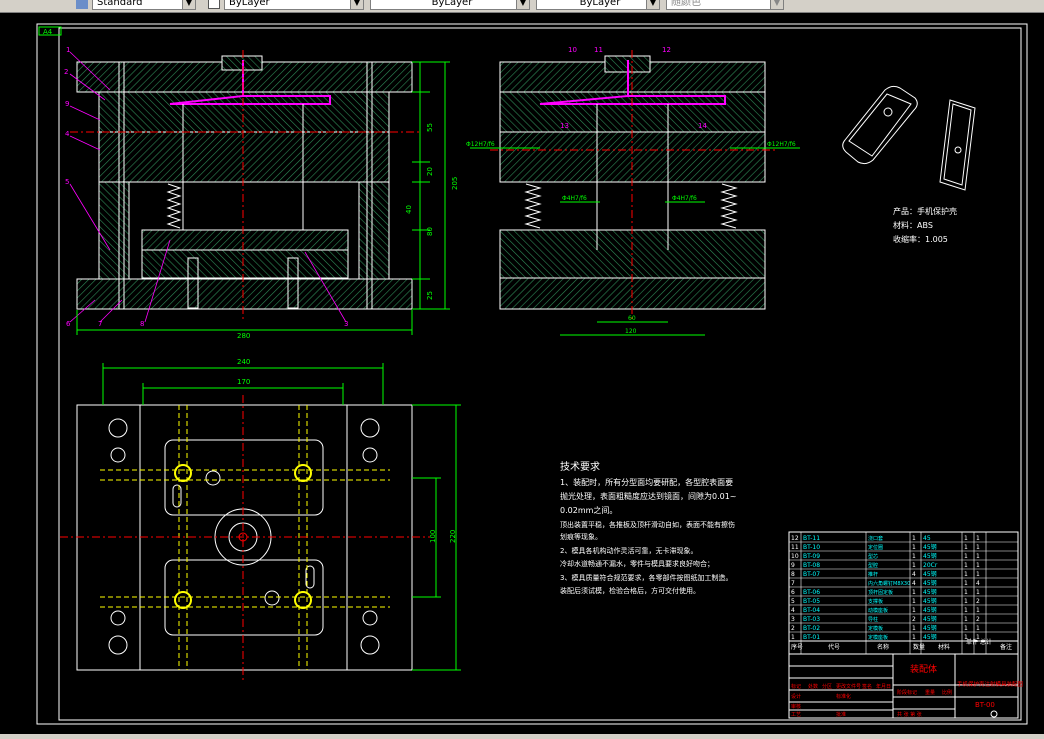 This screenshot has height=739, width=1044. What do you see at coordinates (214, 4) in the screenshot?
I see `layer-color-icon` at bounding box center [214, 4].